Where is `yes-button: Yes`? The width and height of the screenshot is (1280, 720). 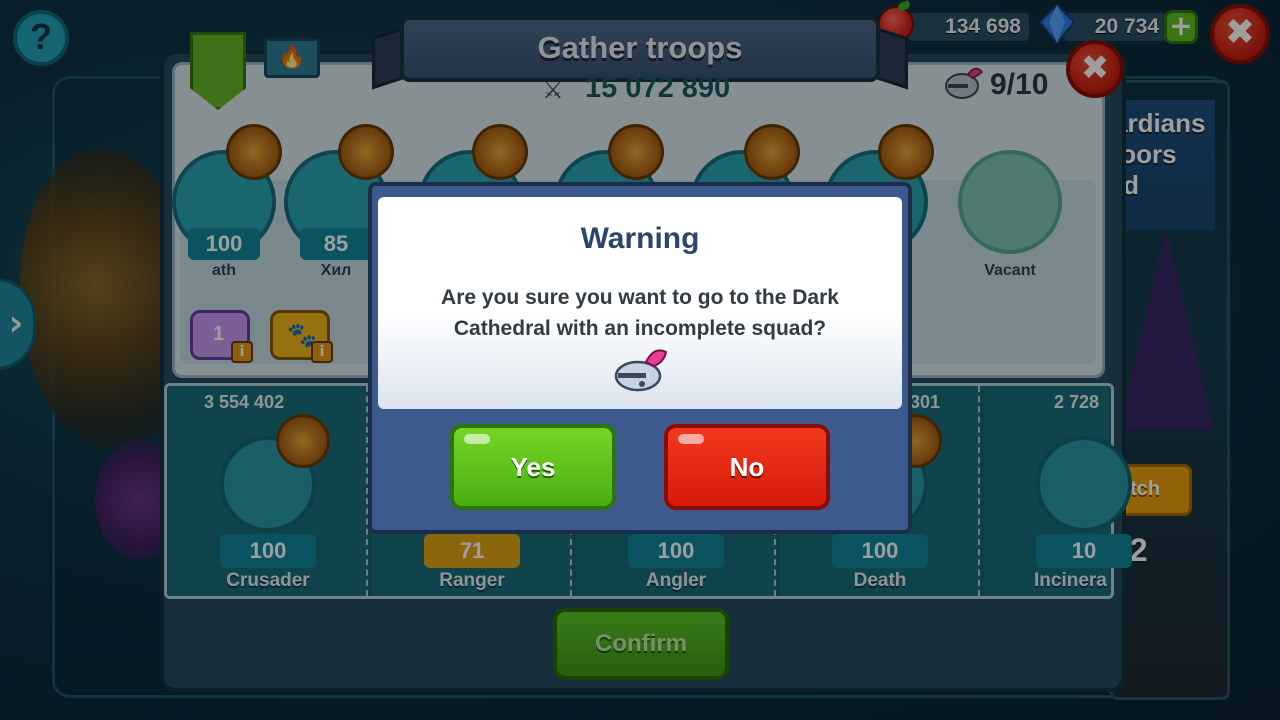 yes-button: Yes is located at coordinates (533, 467).